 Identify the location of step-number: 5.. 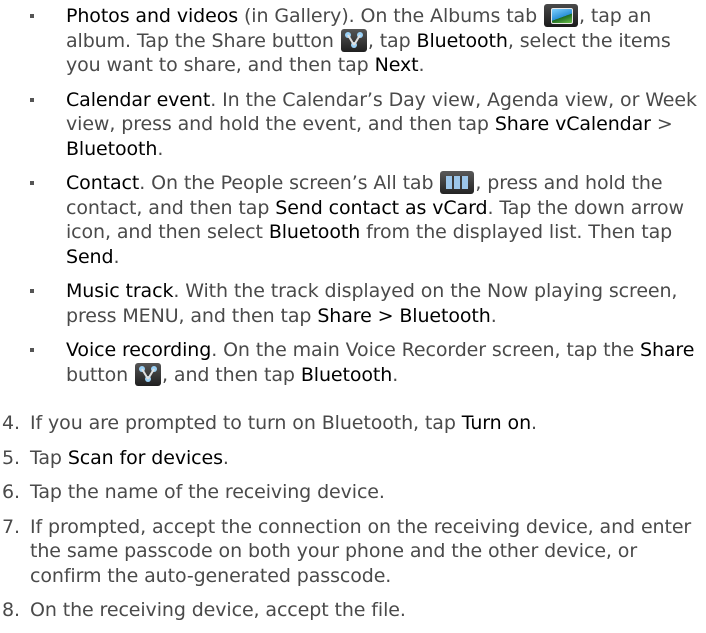
(11, 457).